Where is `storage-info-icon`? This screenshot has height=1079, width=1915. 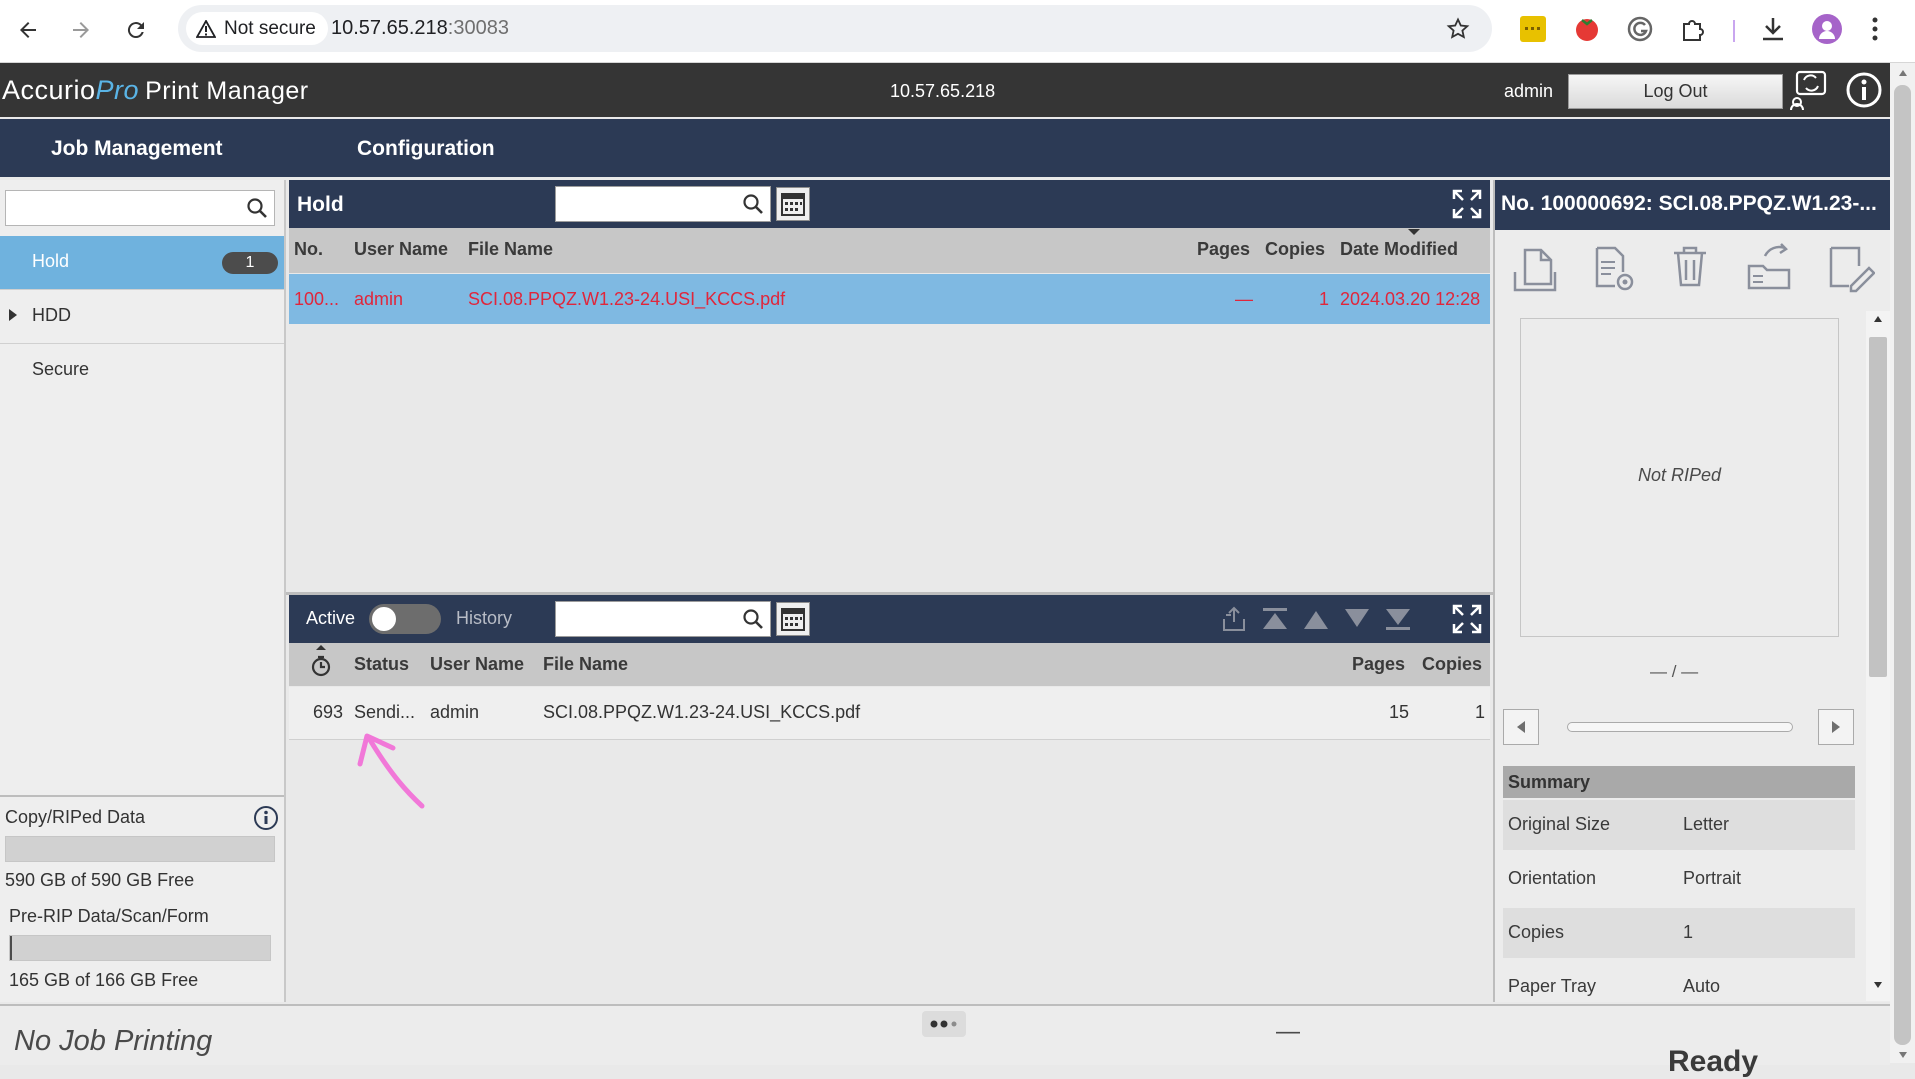 storage-info-icon is located at coordinates (266, 818).